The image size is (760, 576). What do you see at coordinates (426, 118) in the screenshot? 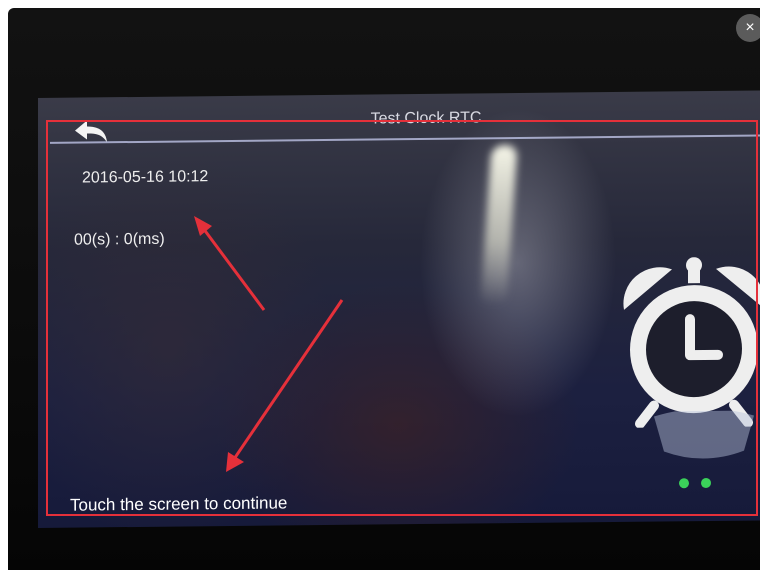
I see `screen-title: Test Clock RTC` at bounding box center [426, 118].